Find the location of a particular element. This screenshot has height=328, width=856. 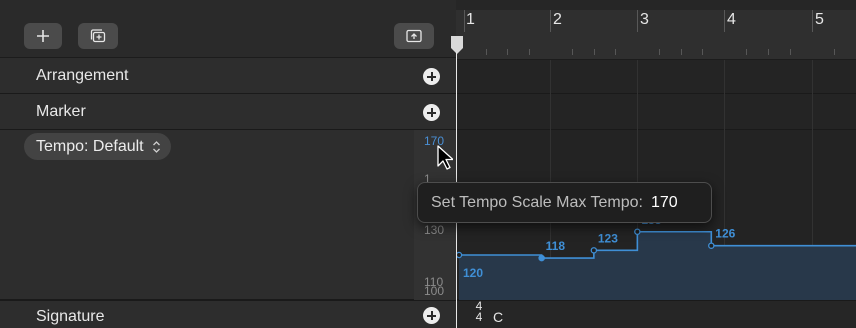

playhead-handle-icon is located at coordinates (457, 45).